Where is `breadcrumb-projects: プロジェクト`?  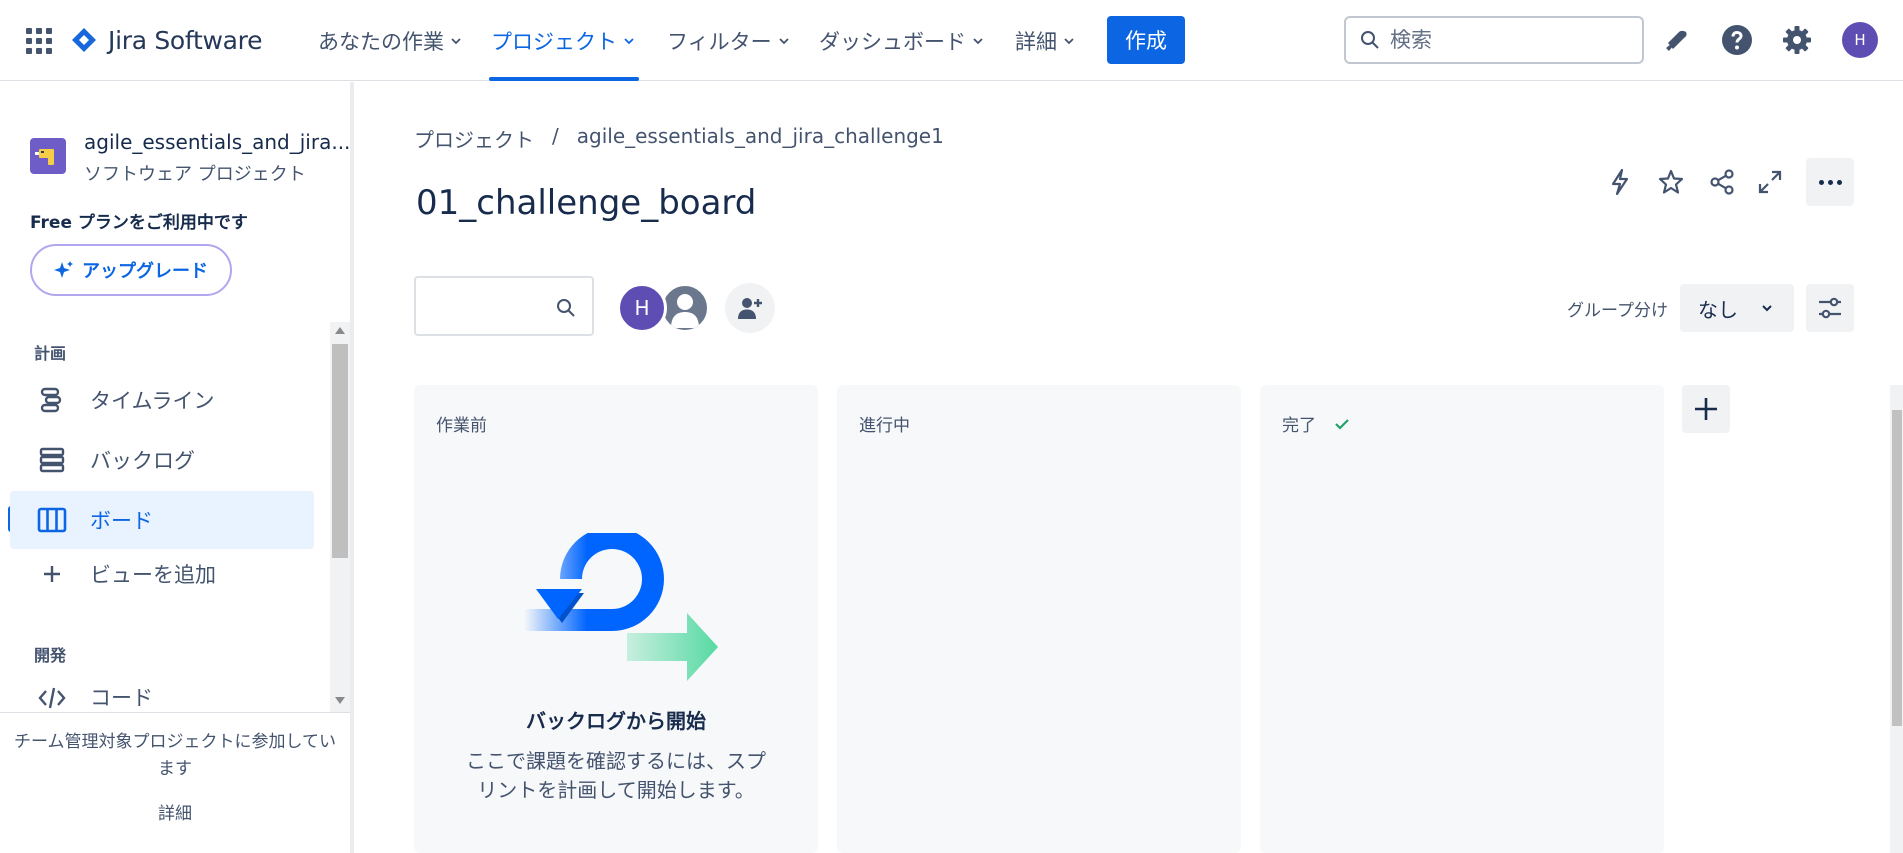 breadcrumb-projects: プロジェクト is located at coordinates (474, 138).